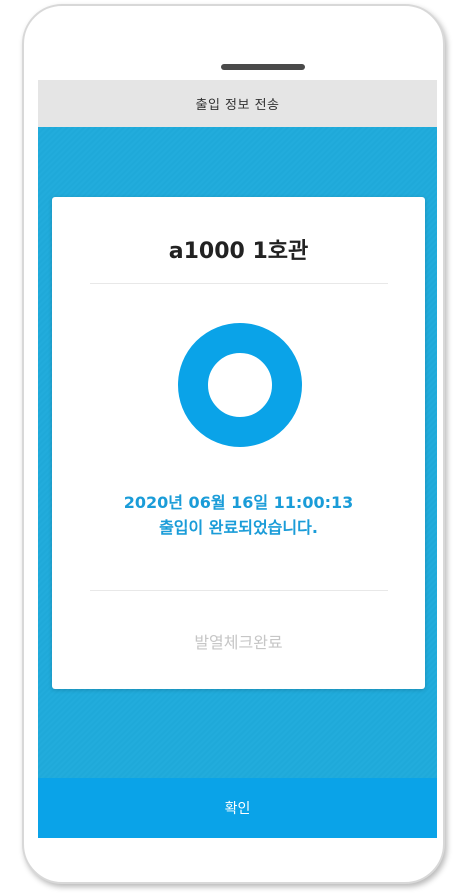 The width and height of the screenshot is (461, 893). Describe the element at coordinates (240, 385) in the screenshot. I see `o-circle-icon` at that location.